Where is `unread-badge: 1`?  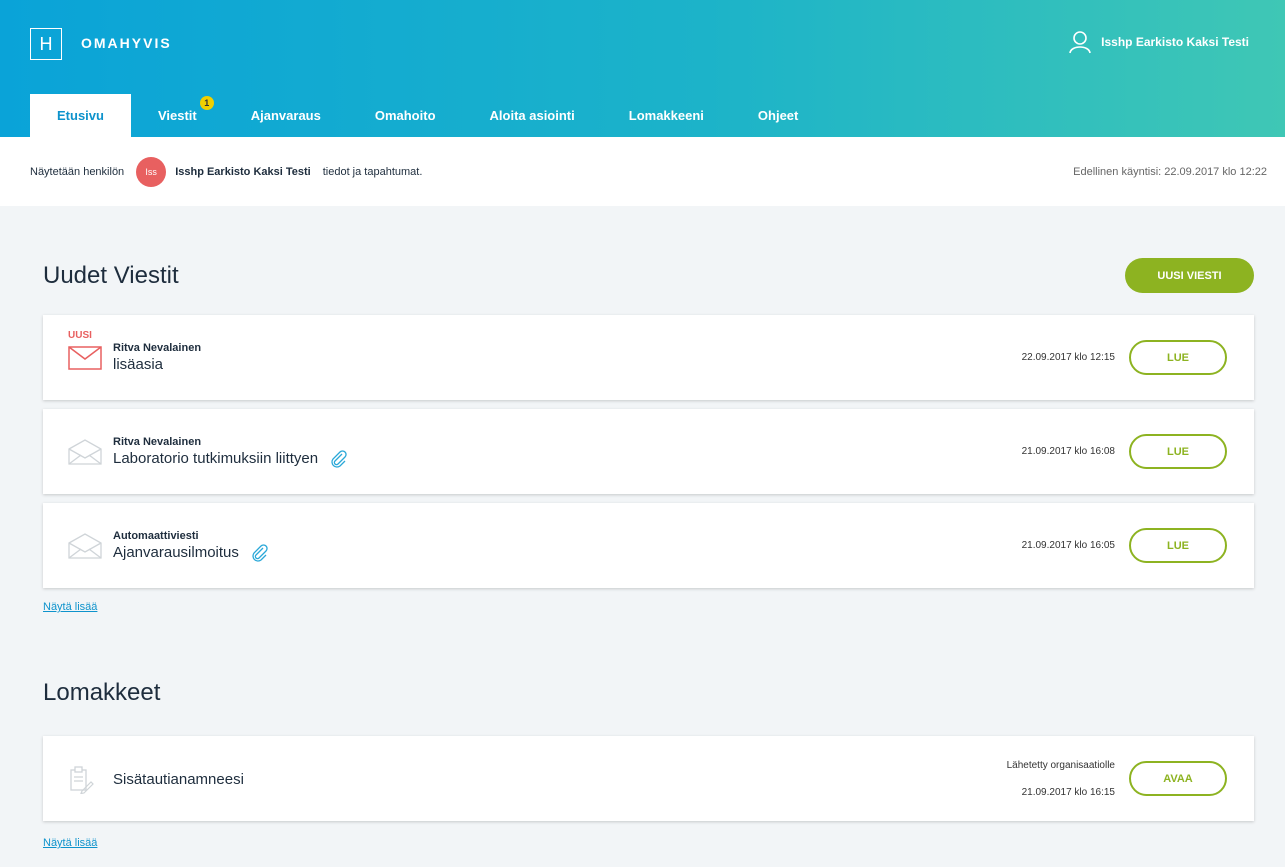
unread-badge: 1 is located at coordinates (206, 103).